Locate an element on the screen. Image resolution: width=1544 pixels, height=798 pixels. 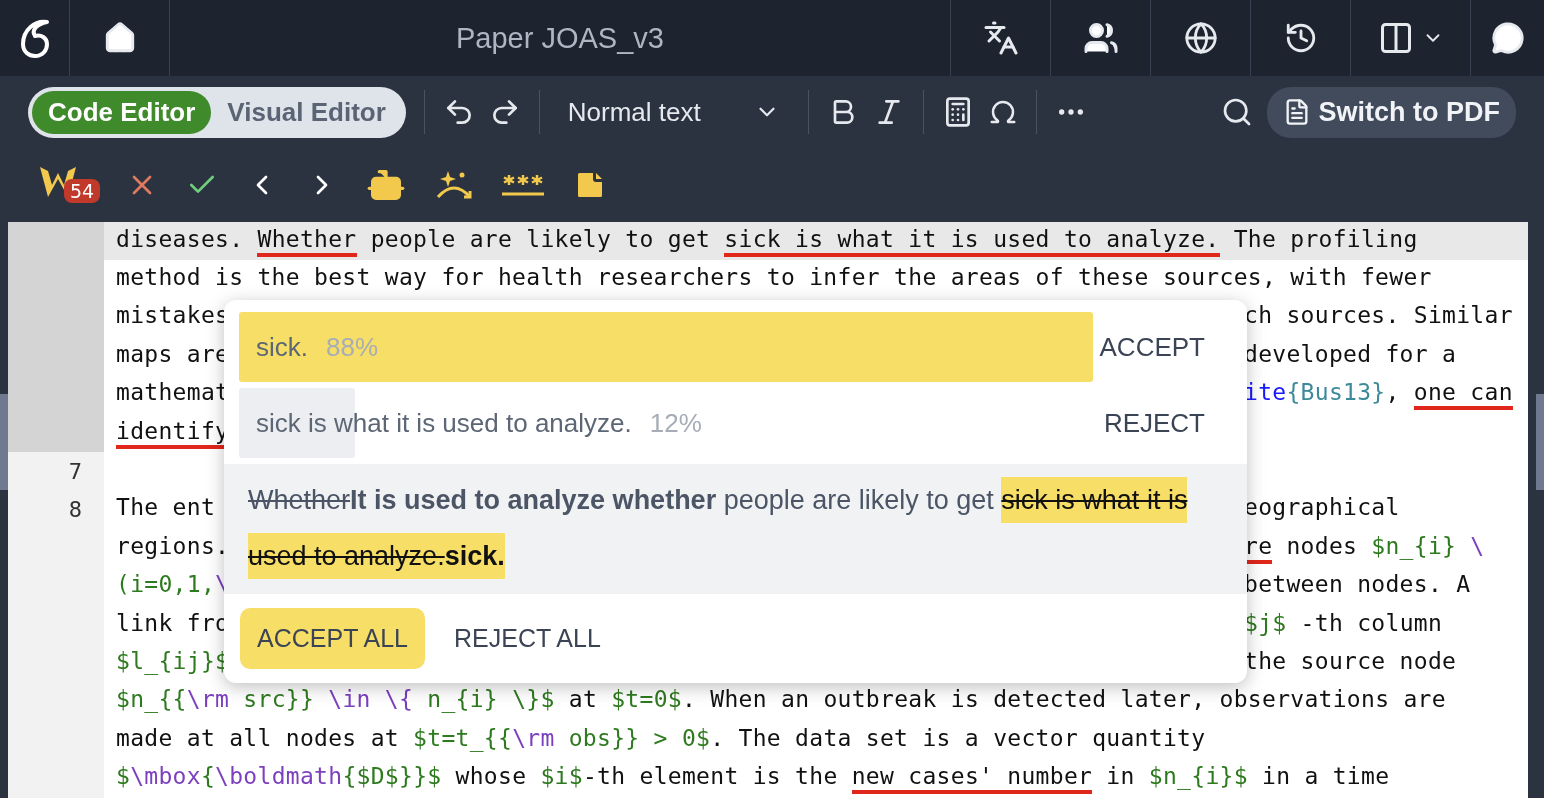
users-icon is located at coordinates (1100, 38).